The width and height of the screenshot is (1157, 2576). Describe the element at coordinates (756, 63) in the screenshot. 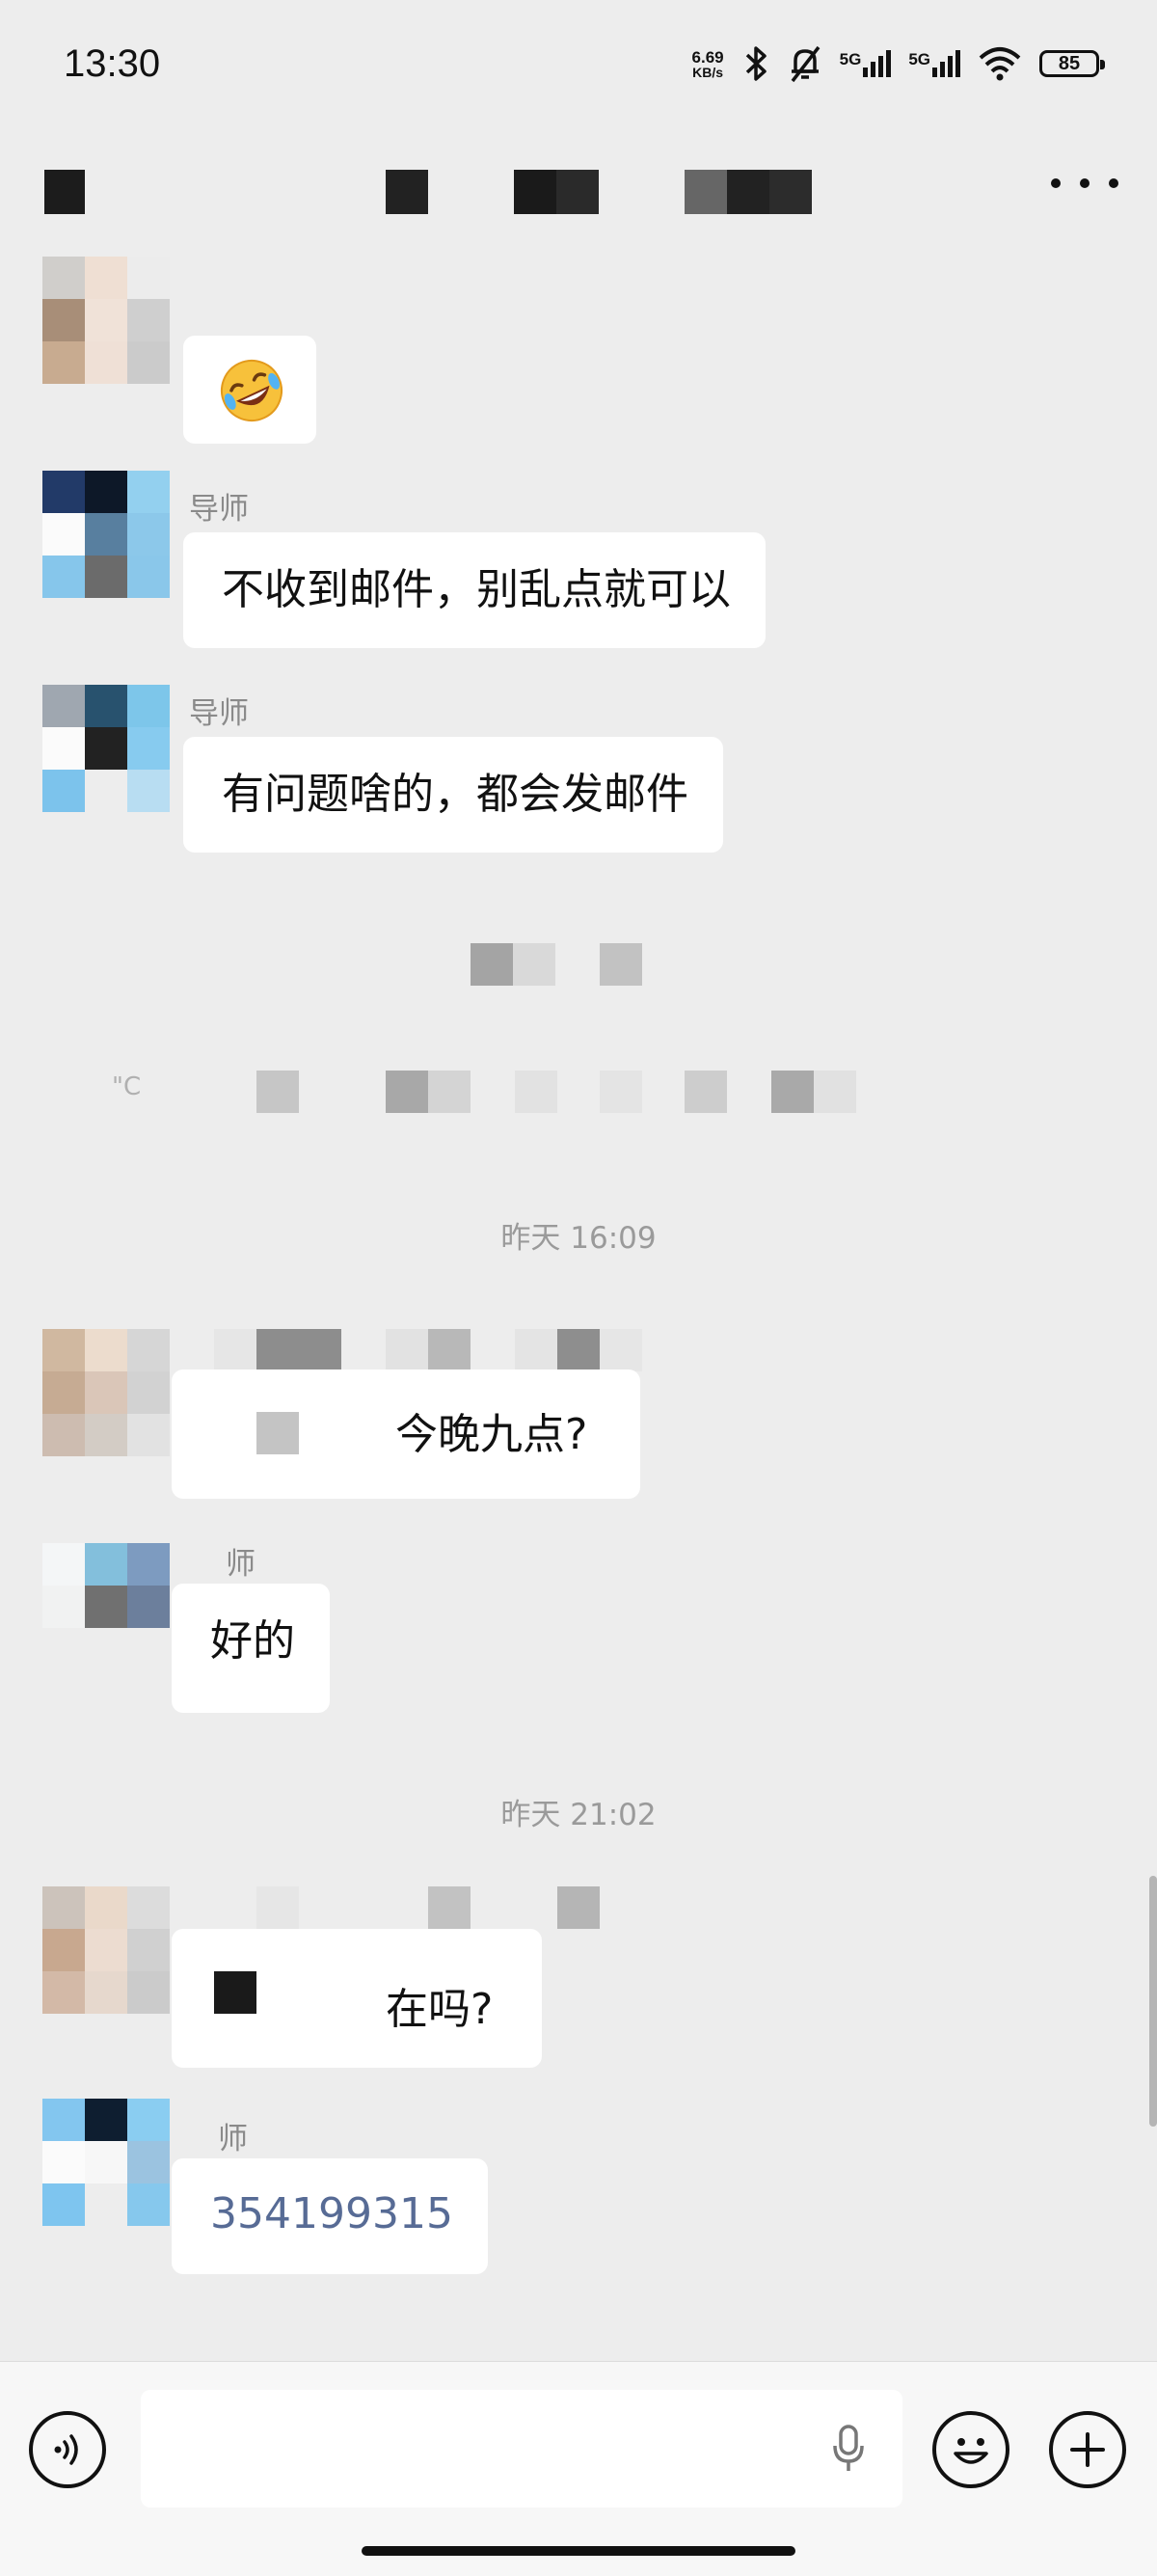

I see `bluetooth-icon` at that location.